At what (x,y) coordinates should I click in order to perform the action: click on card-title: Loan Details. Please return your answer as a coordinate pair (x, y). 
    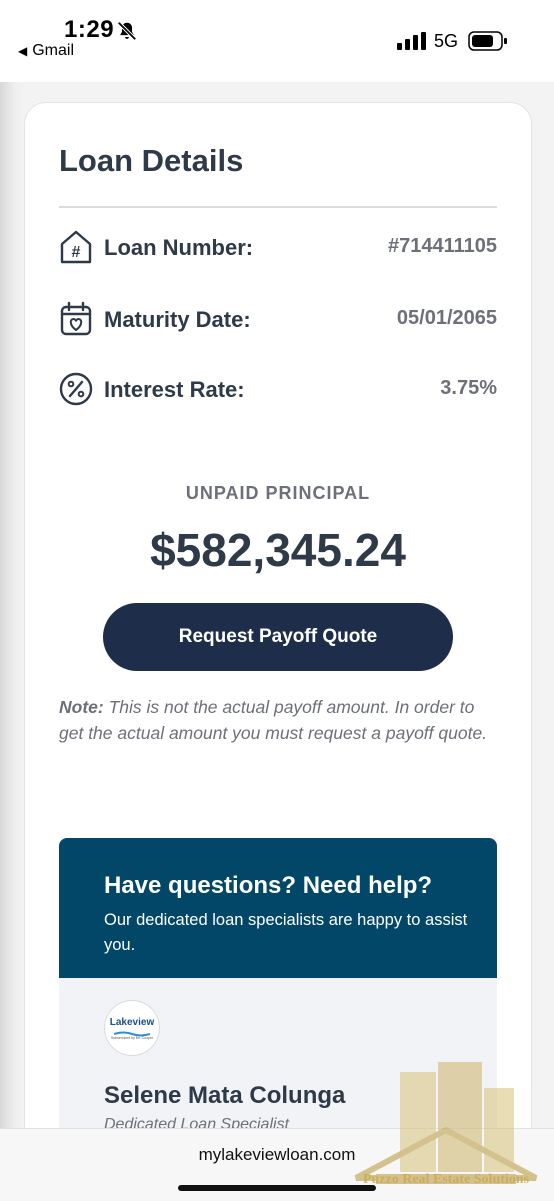
    Looking at the image, I should click on (151, 160).